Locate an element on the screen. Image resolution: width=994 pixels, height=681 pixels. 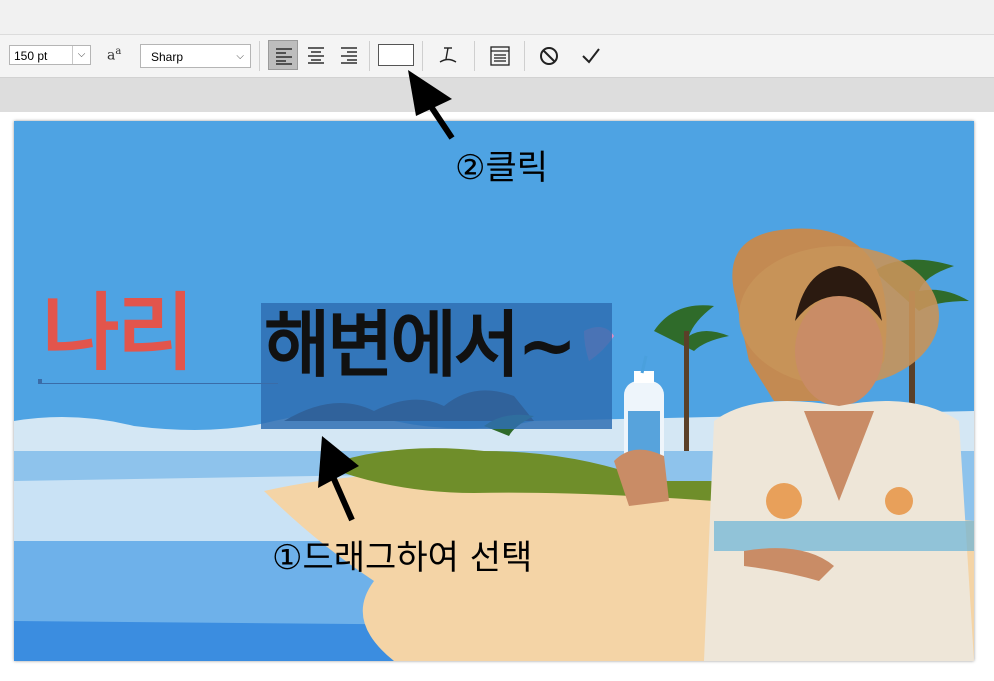
arrow-to-color-swatch is located at coordinates (431, 105).